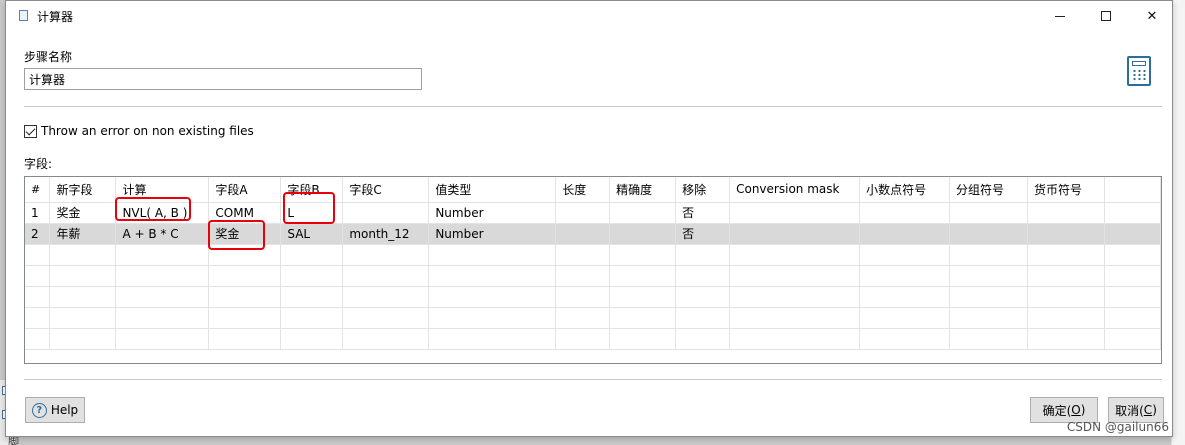 This screenshot has width=1185, height=445. Describe the element at coordinates (905, 190) in the screenshot. I see `column-header: 小数点符号` at that location.